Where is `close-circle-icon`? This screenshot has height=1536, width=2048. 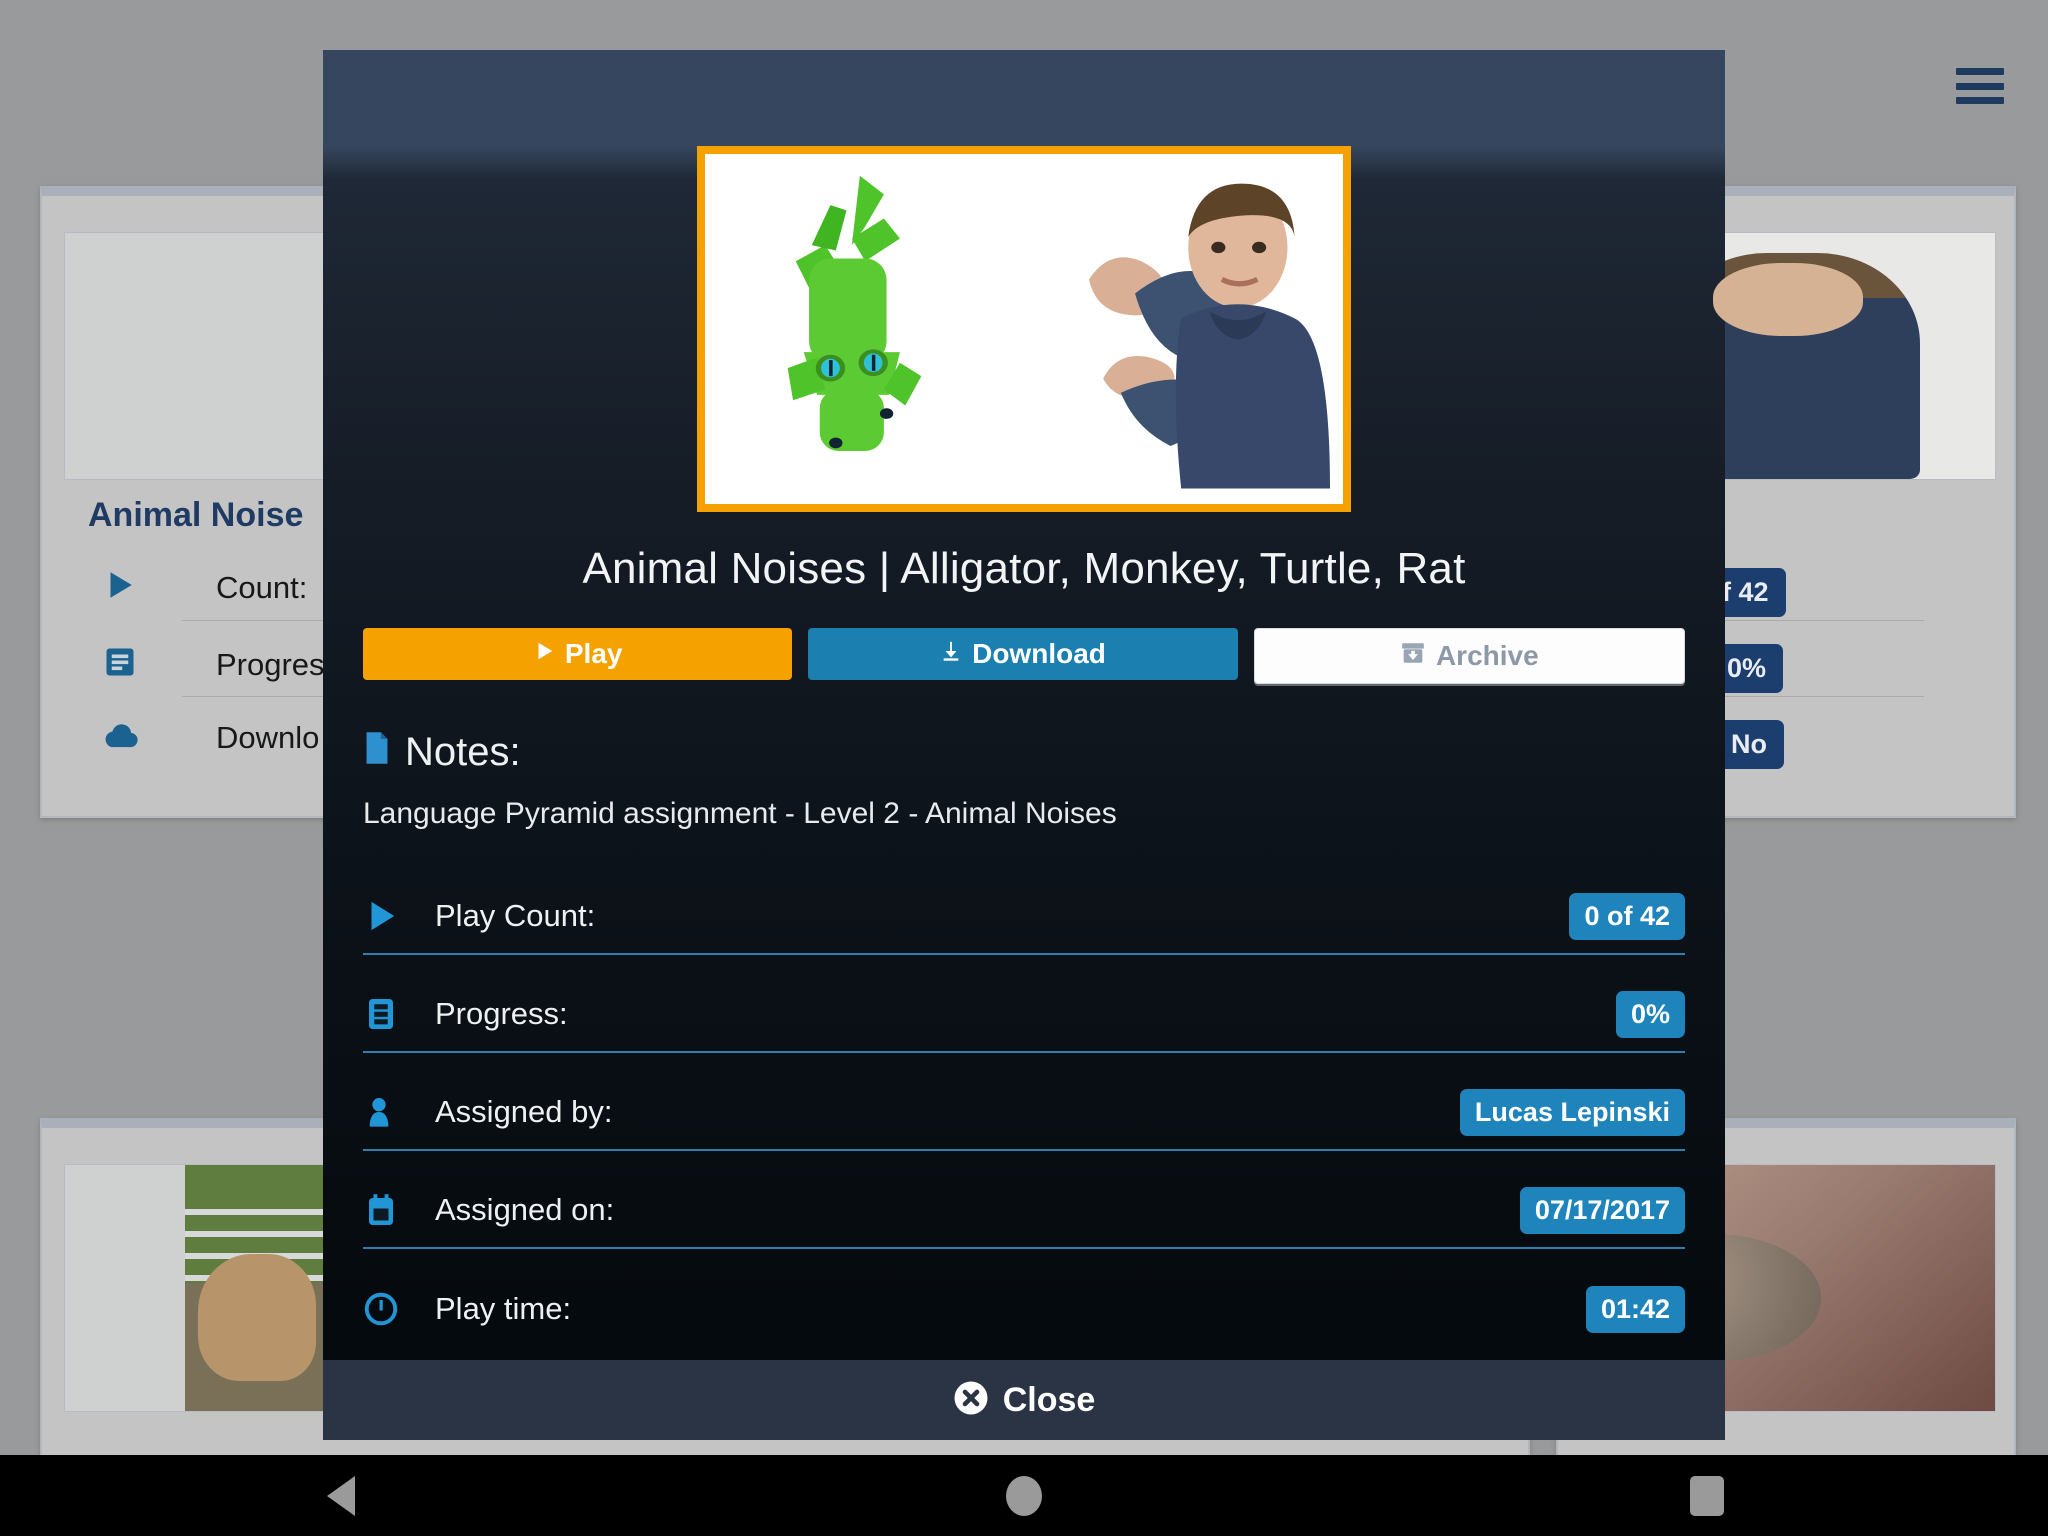 close-circle-icon is located at coordinates (971, 1400).